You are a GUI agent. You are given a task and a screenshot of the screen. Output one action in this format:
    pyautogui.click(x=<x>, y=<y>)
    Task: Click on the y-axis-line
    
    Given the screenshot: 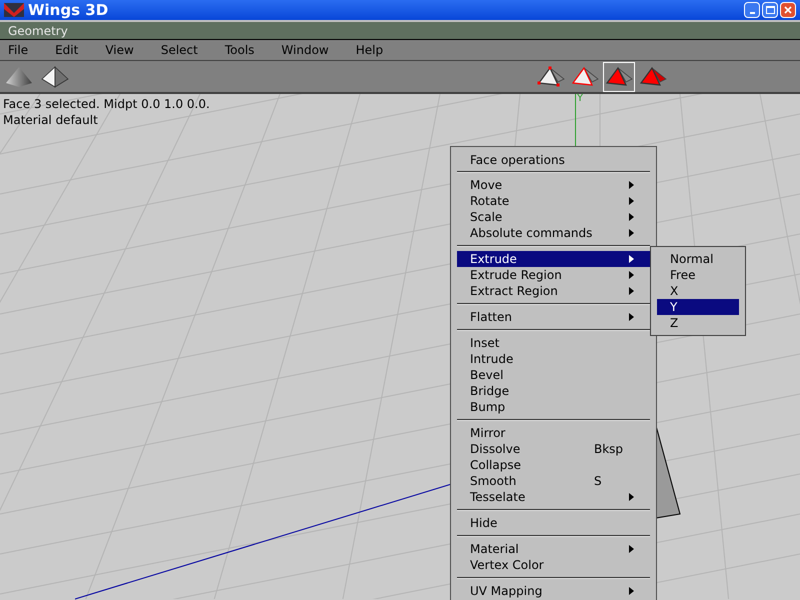 What is the action you would take?
    pyautogui.click(x=575, y=120)
    